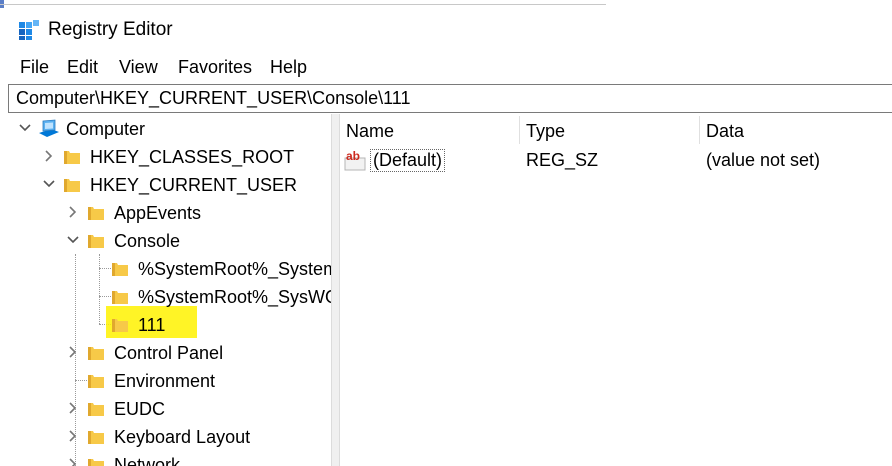 This screenshot has height=466, width=892. I want to click on tree-label: Console, so click(147, 241).